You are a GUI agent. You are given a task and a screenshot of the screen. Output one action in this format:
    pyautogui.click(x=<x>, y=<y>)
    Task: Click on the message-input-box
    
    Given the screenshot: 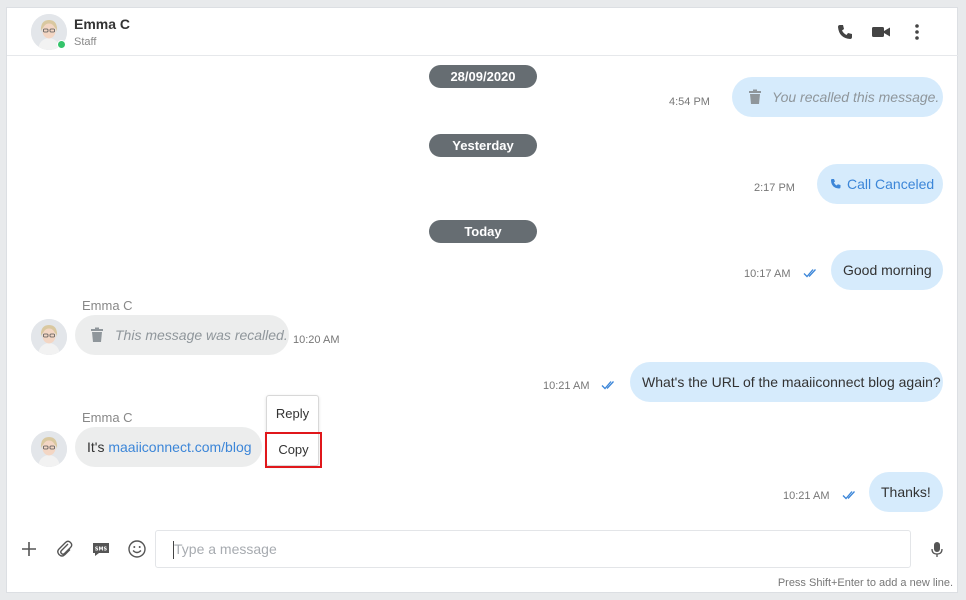 What is the action you would take?
    pyautogui.click(x=533, y=549)
    